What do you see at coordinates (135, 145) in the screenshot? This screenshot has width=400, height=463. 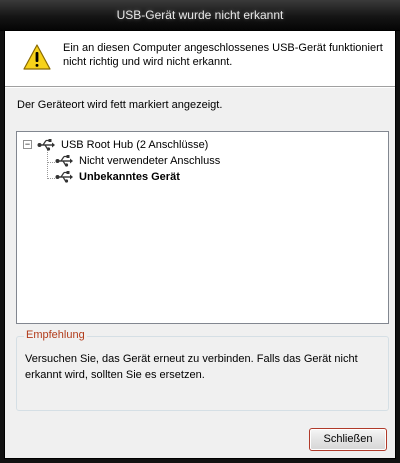 I see `tree-item-label: USB Root Hub (2 Anschlüsse)` at bounding box center [135, 145].